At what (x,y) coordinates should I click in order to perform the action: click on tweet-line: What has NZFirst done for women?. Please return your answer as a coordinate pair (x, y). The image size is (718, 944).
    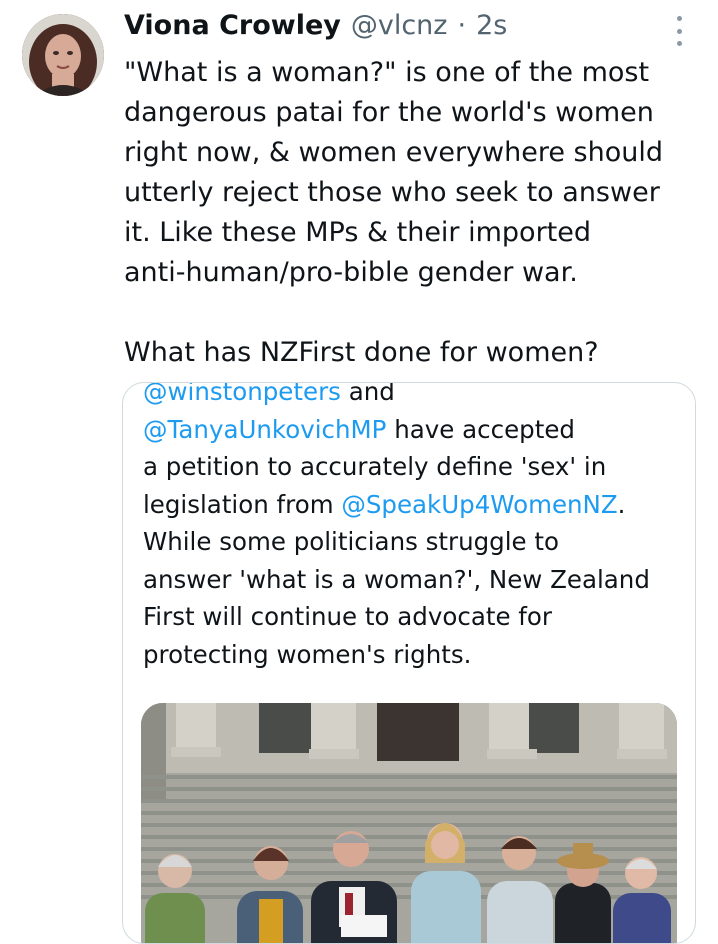
    Looking at the image, I should click on (361, 352).